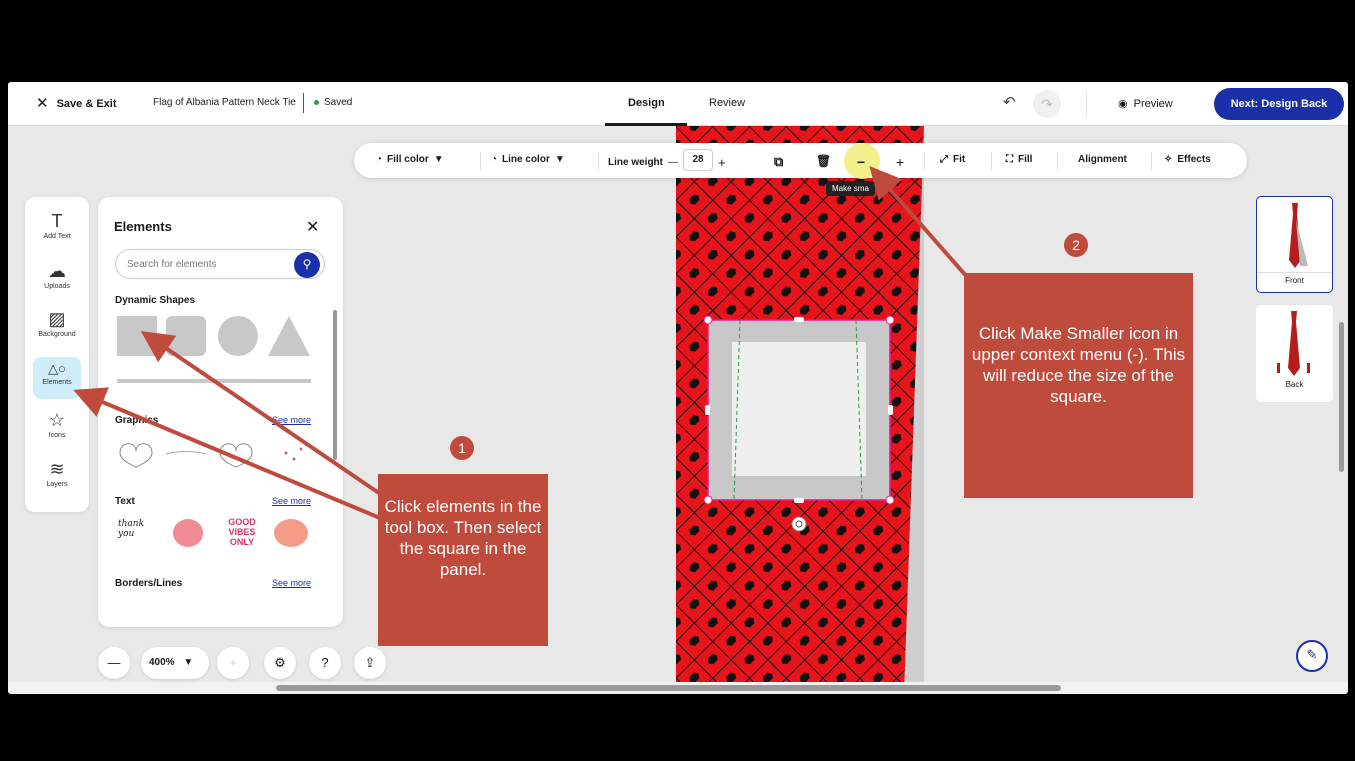 This screenshot has height=761, width=1355. I want to click on fill-button: ⛶ Fill, so click(1019, 159).